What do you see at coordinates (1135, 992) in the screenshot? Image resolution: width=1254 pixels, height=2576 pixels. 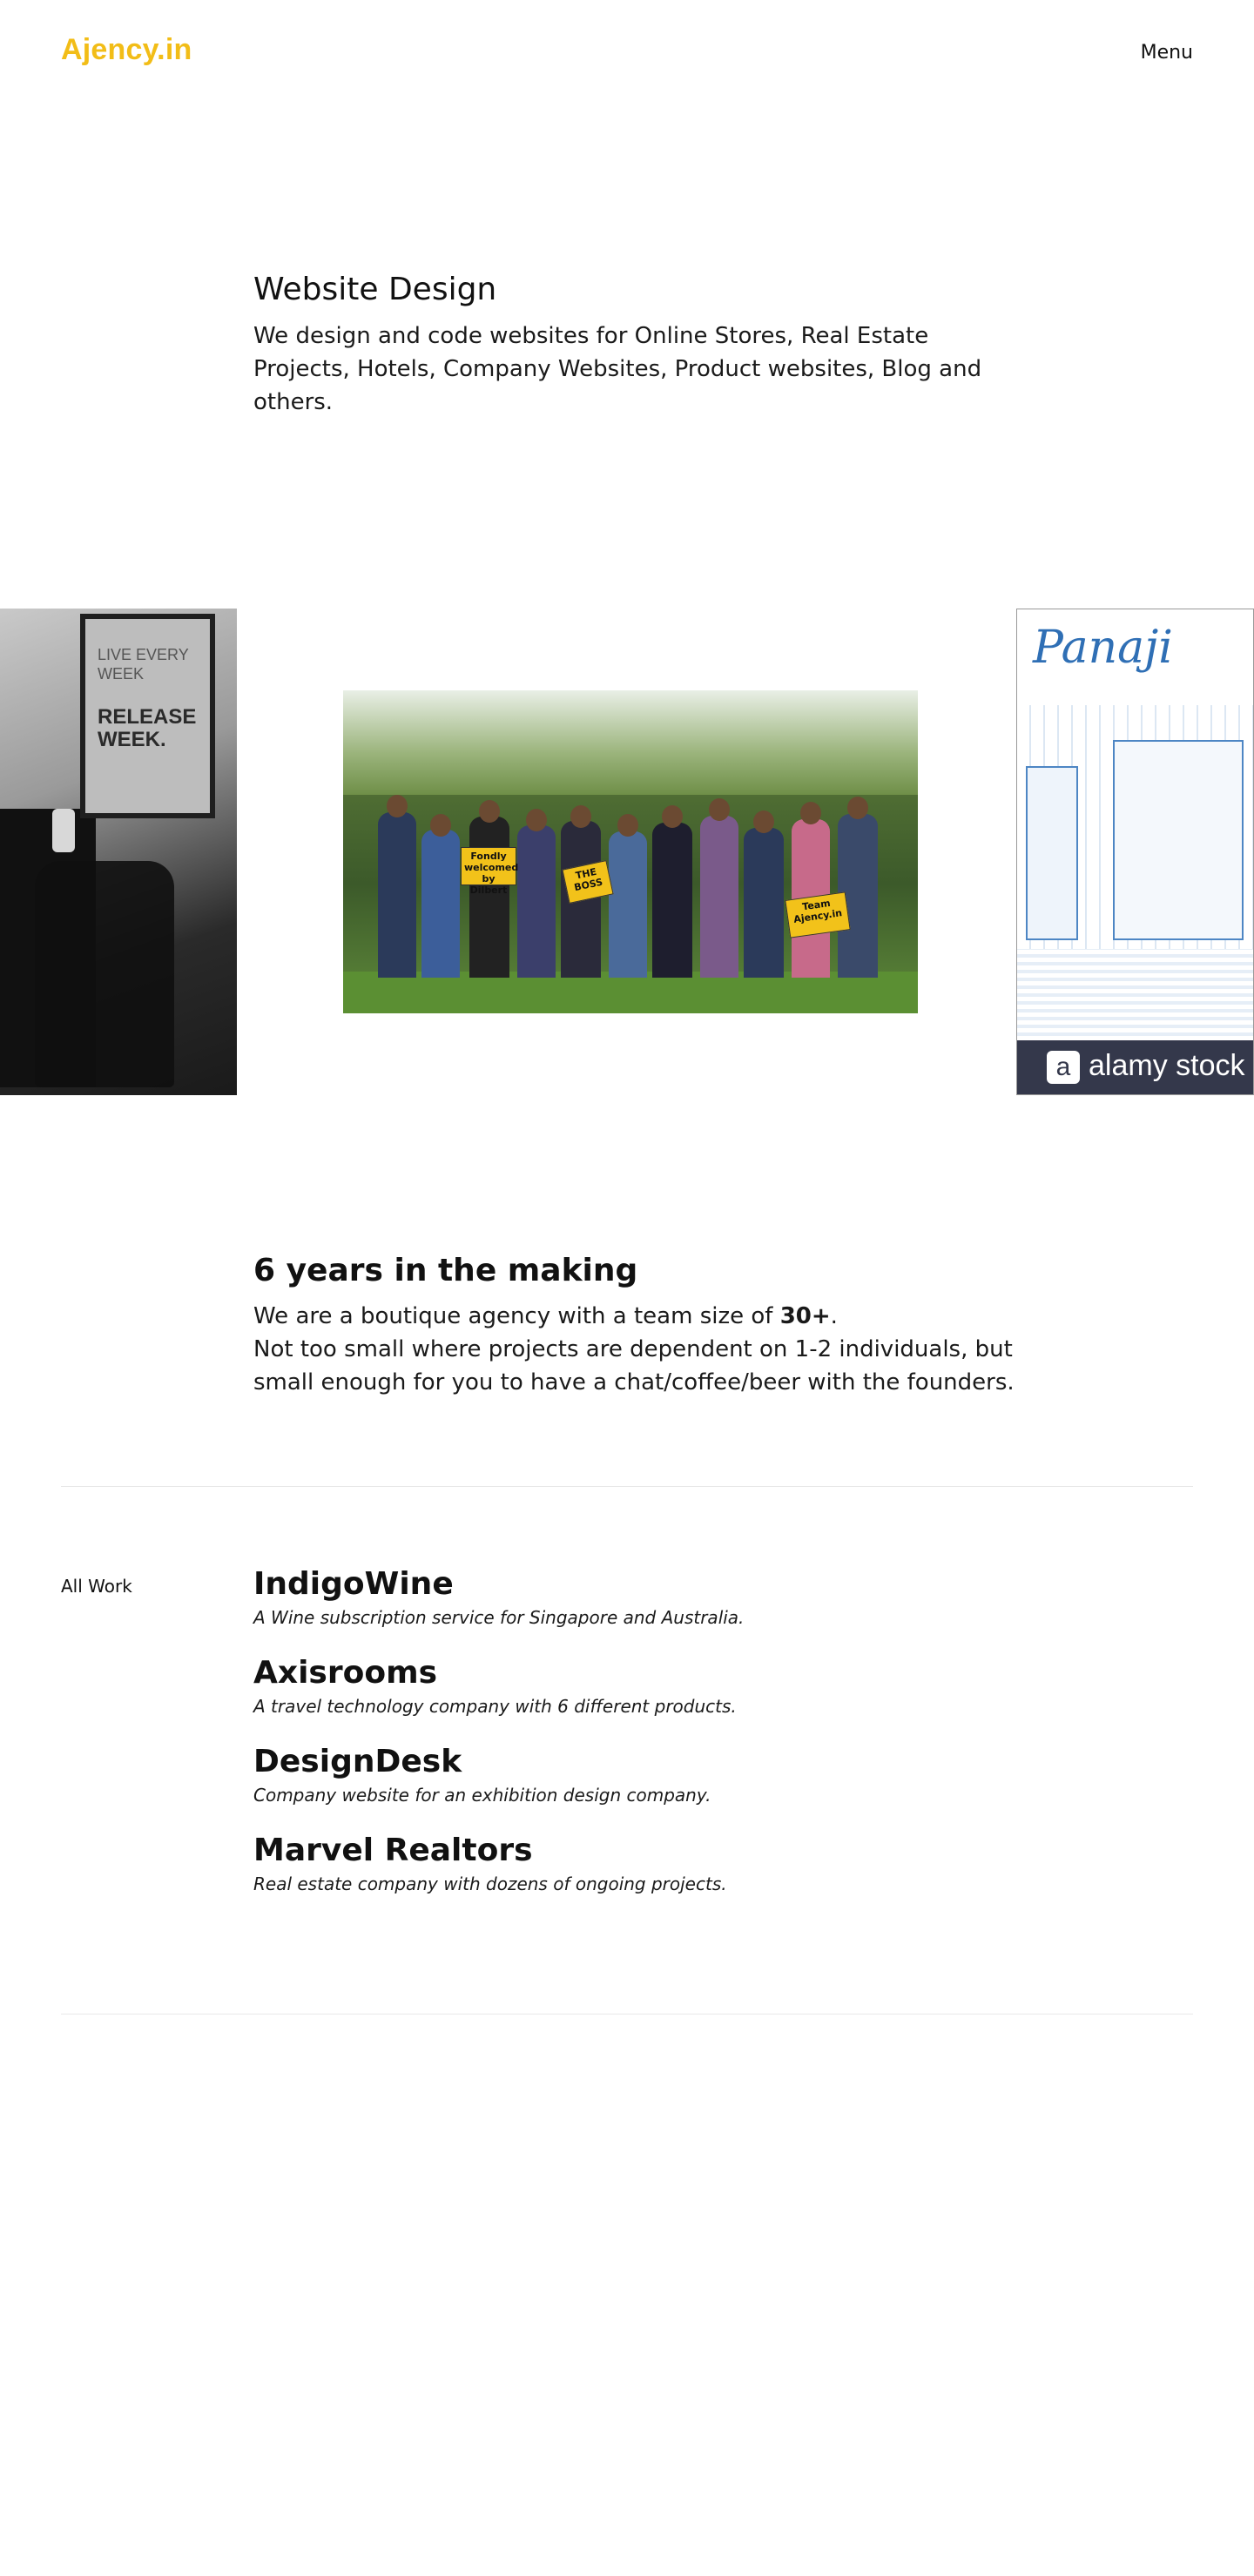 I see `water-reflection` at bounding box center [1135, 992].